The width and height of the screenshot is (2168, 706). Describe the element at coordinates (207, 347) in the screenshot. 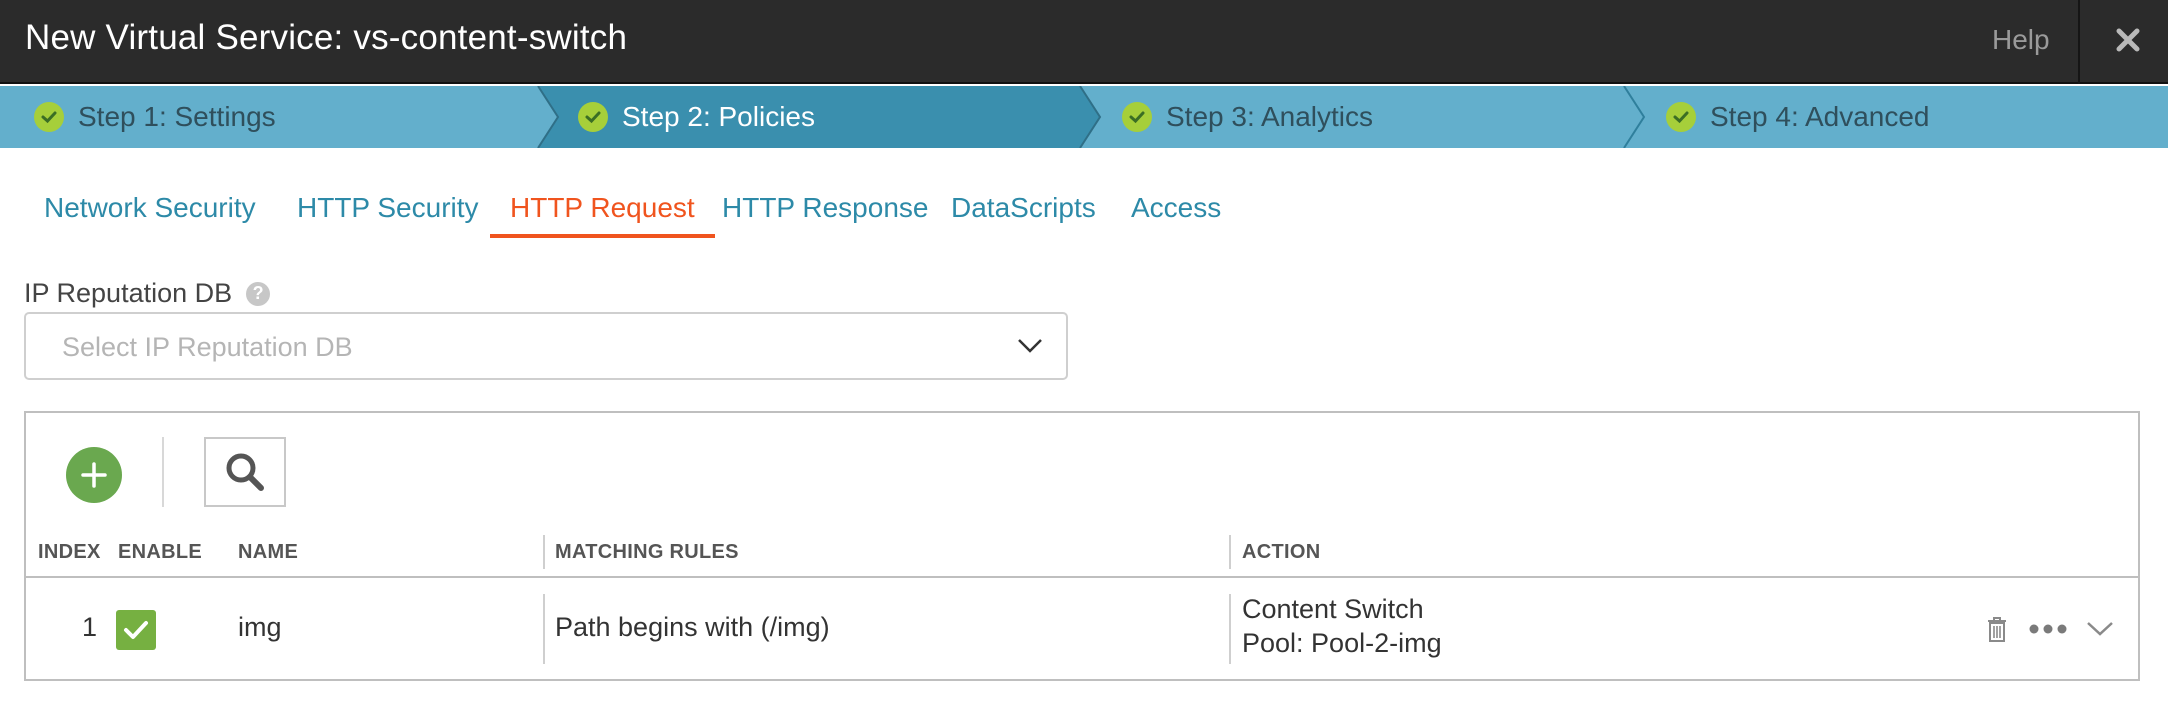

I see `select-placeholder: Select IP Reputation DB` at that location.